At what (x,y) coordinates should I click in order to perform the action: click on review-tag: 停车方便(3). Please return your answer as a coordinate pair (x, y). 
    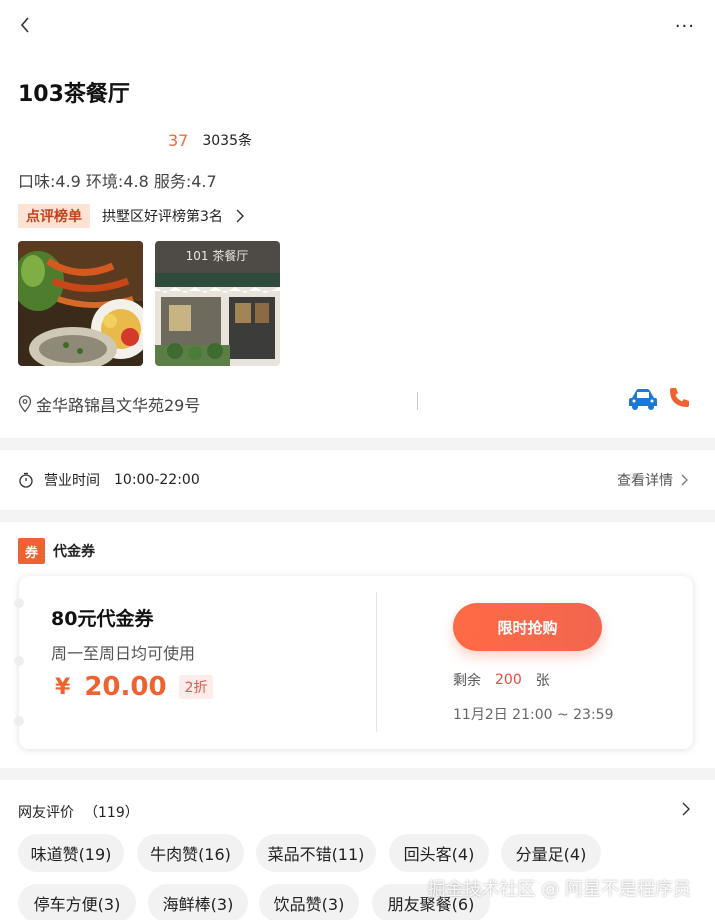
    Looking at the image, I should click on (77, 902).